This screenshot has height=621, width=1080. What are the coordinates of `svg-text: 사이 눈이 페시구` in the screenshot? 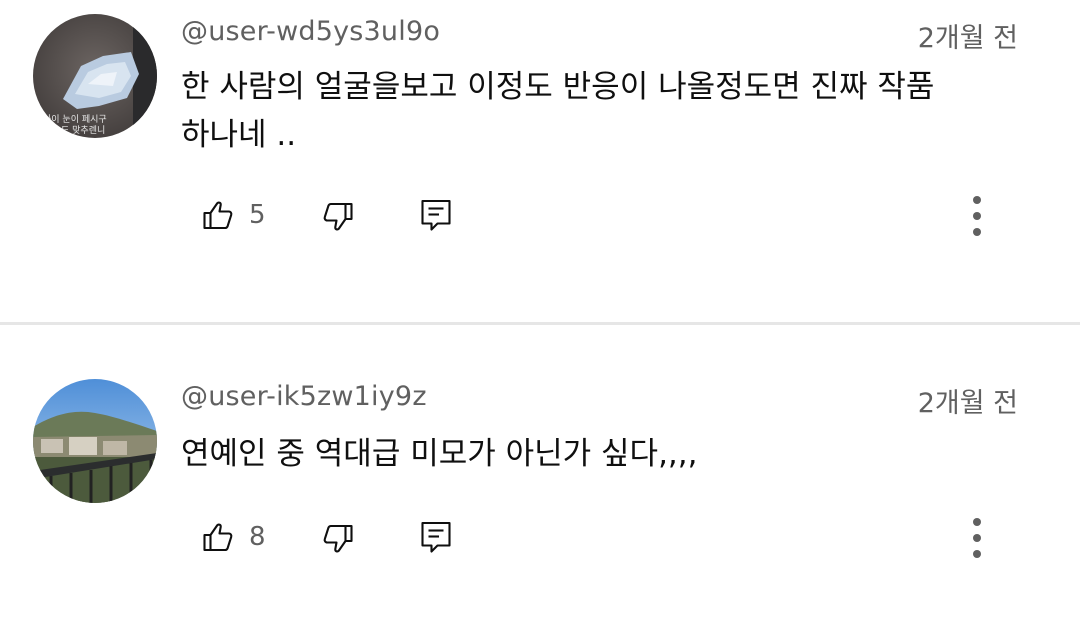 It's located at (75, 119).